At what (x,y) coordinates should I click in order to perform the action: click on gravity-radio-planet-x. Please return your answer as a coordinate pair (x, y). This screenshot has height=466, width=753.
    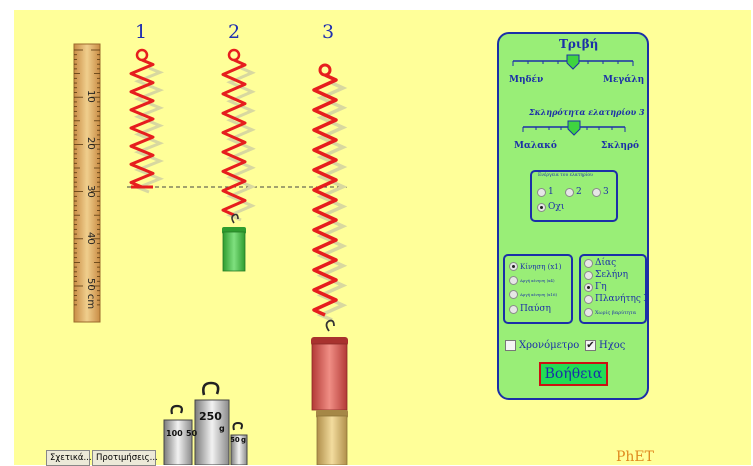
    Looking at the image, I should click on (588, 299).